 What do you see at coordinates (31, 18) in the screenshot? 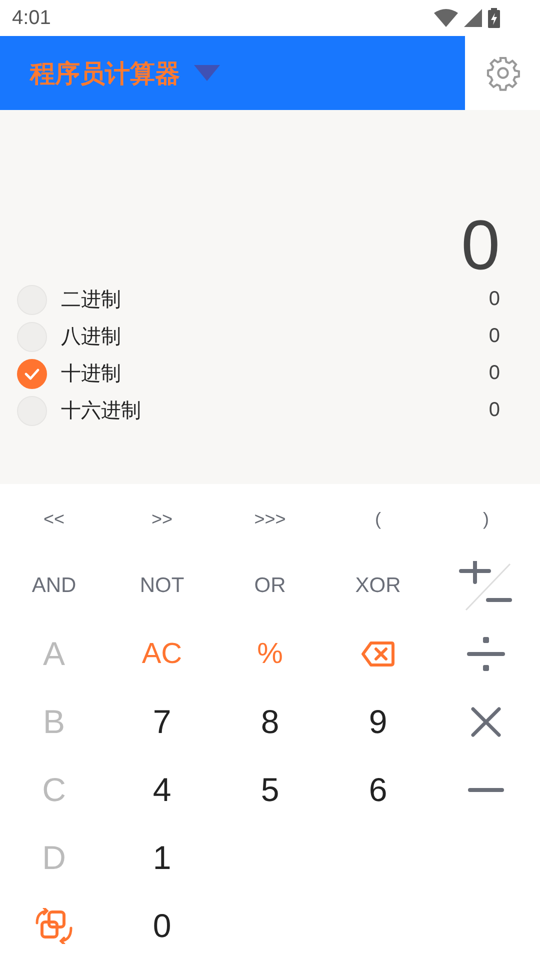
I see `status-time: 4:01` at bounding box center [31, 18].